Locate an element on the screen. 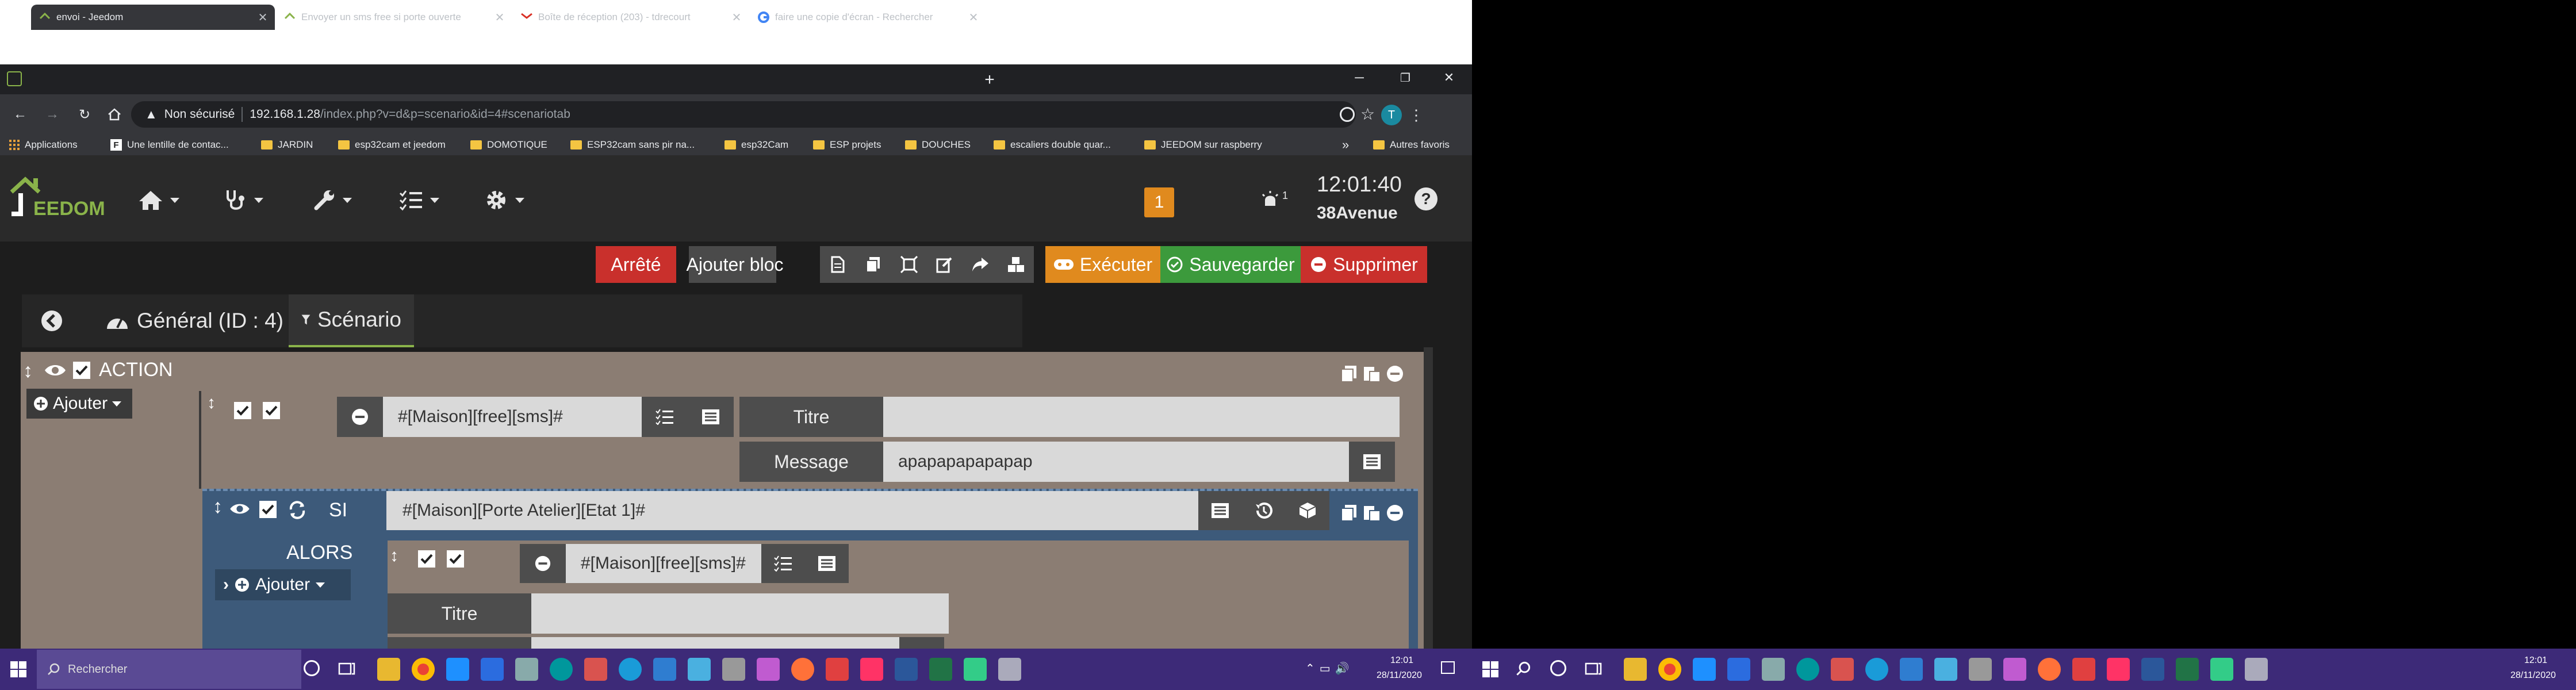 This screenshot has height=690, width=2576. menu-tools is located at coordinates (332, 200).